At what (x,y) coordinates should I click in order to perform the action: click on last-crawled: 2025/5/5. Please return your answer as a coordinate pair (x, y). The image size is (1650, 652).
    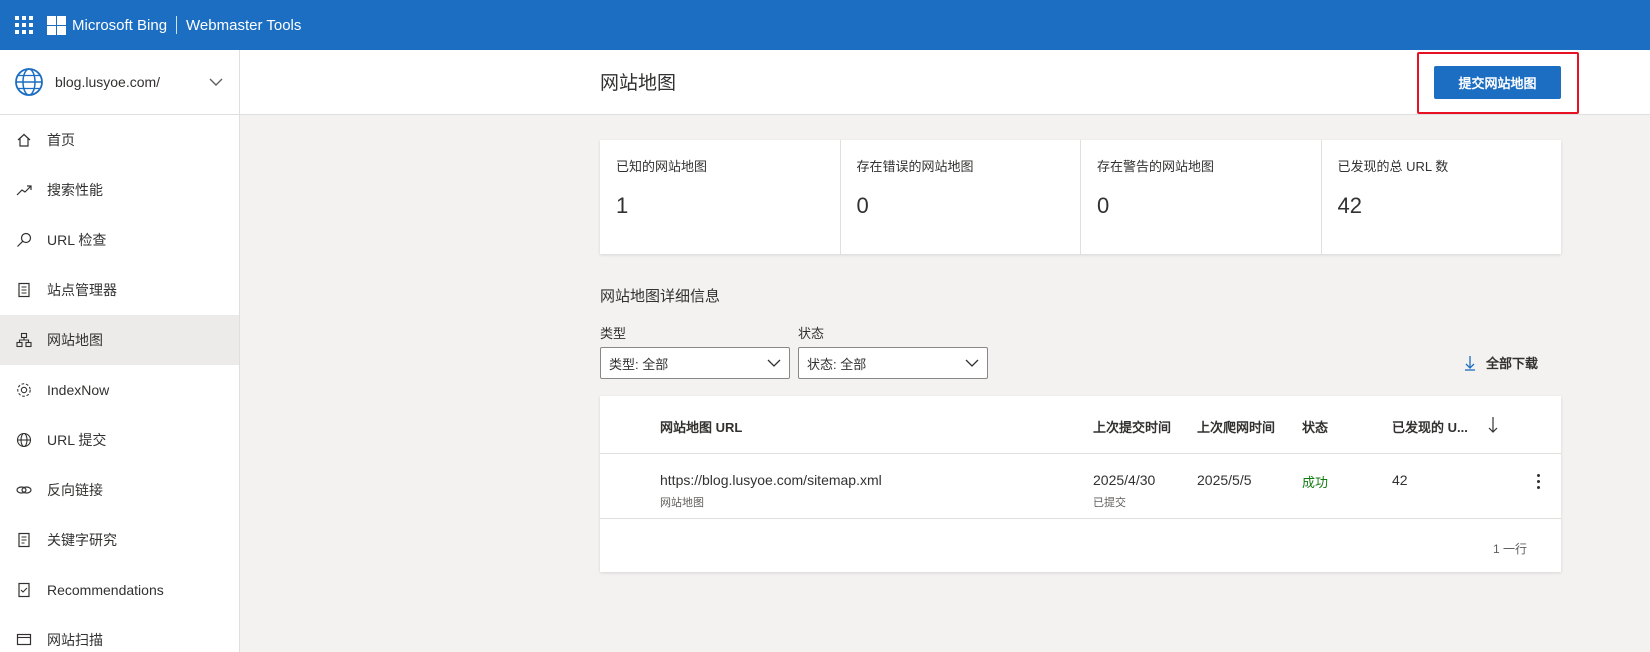
    Looking at the image, I should click on (1224, 480).